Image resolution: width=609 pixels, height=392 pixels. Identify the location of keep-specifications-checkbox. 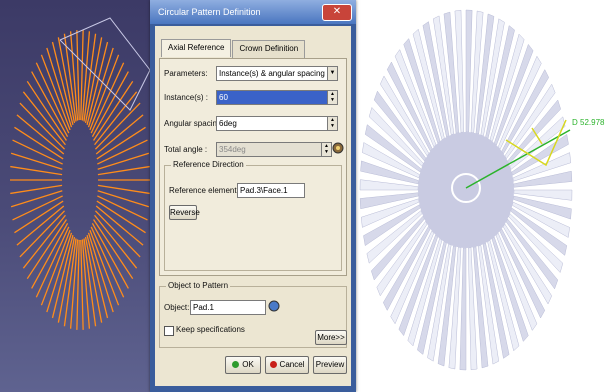
(169, 331).